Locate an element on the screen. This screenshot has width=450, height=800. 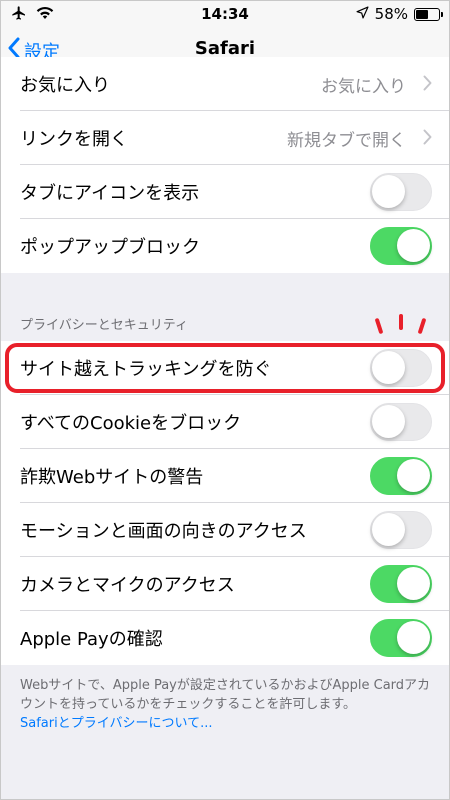
motion-orientation-access-row: モーションと画面の向きのアクセス is located at coordinates (225, 530).